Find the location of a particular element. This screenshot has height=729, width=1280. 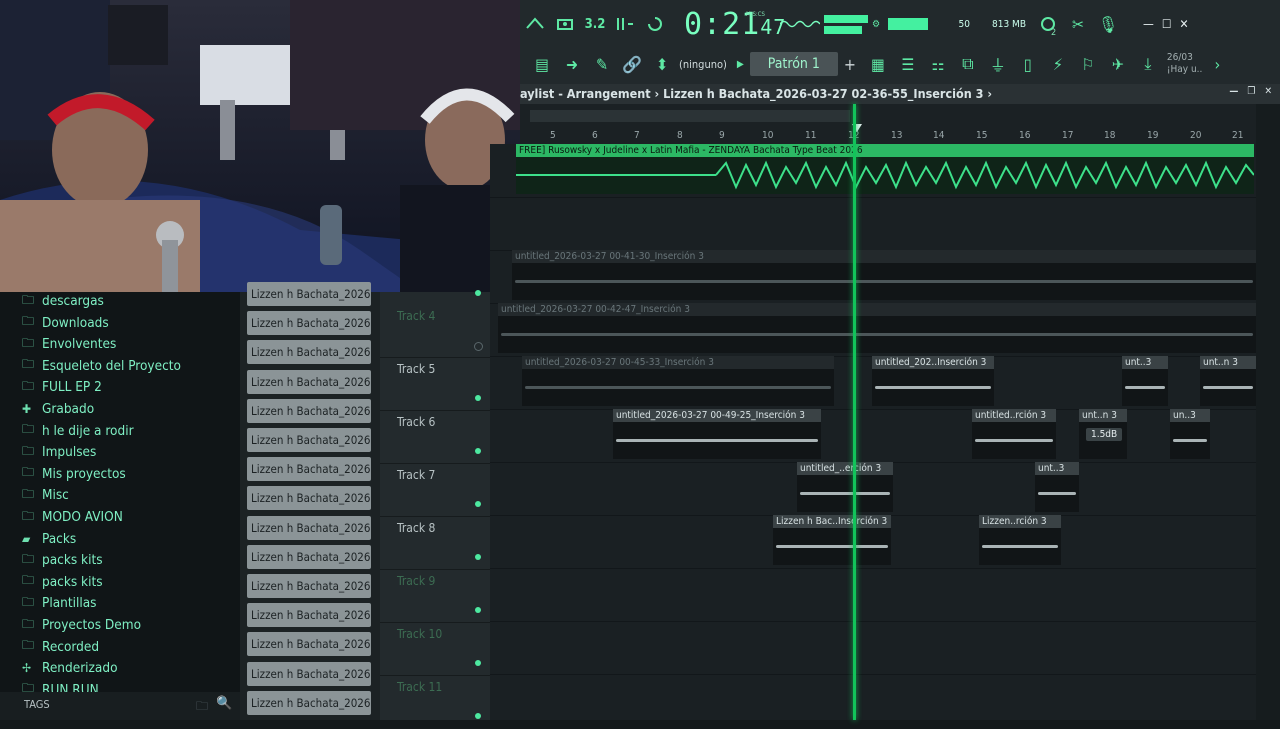

track-select-bar is located at coordinates (439, 512).